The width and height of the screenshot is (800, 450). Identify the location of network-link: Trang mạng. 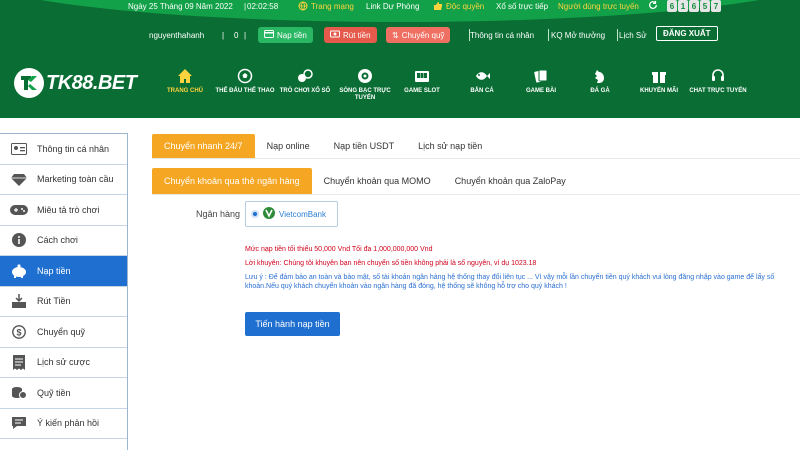
(326, 6).